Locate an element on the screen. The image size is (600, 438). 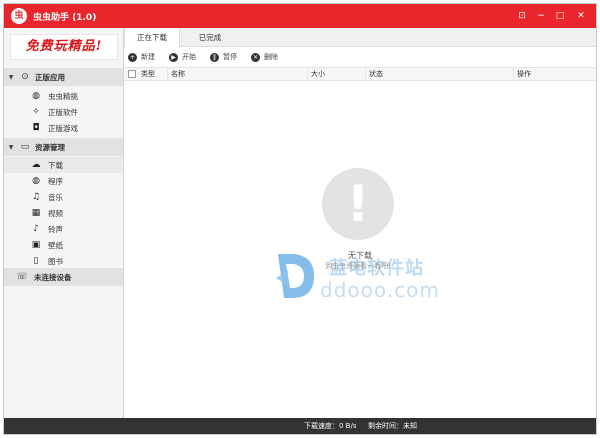
sidebar-item-books: ▯ 图书 is located at coordinates (63, 261).